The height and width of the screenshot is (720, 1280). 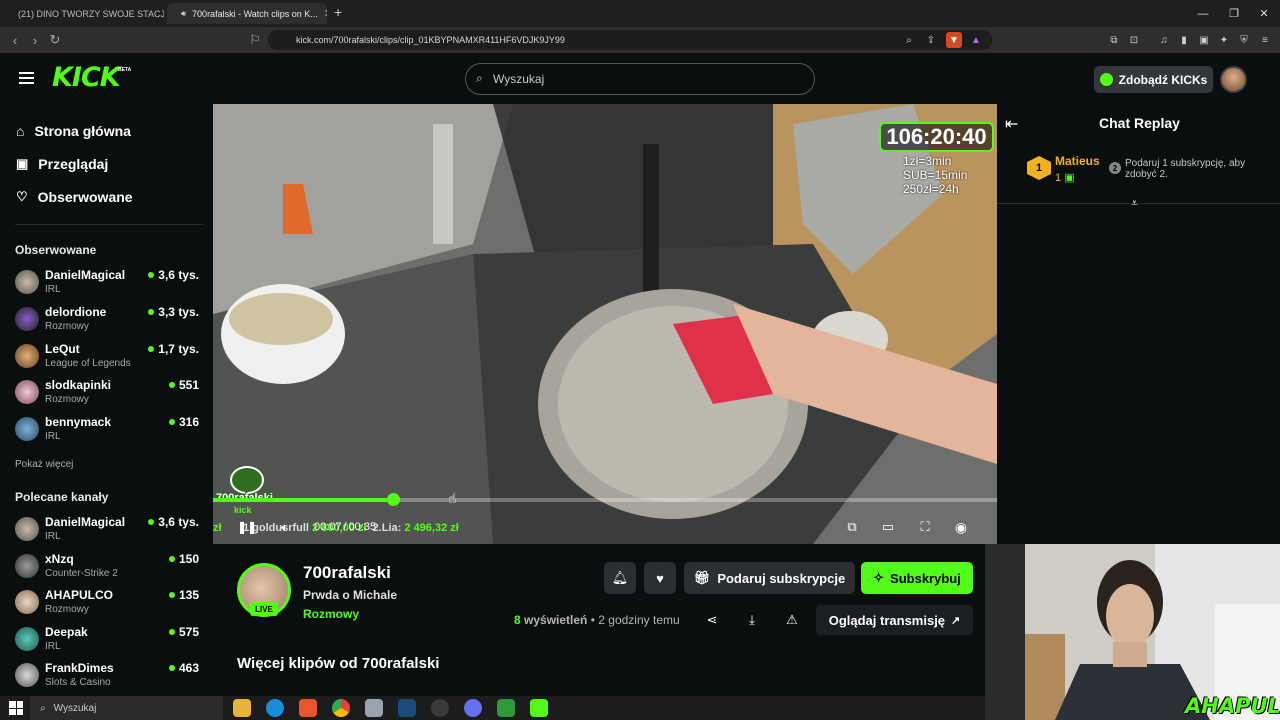 What do you see at coordinates (109, 603) in the screenshot?
I see `recommended-channel: AHAPULCO Rozmowy 135` at bounding box center [109, 603].